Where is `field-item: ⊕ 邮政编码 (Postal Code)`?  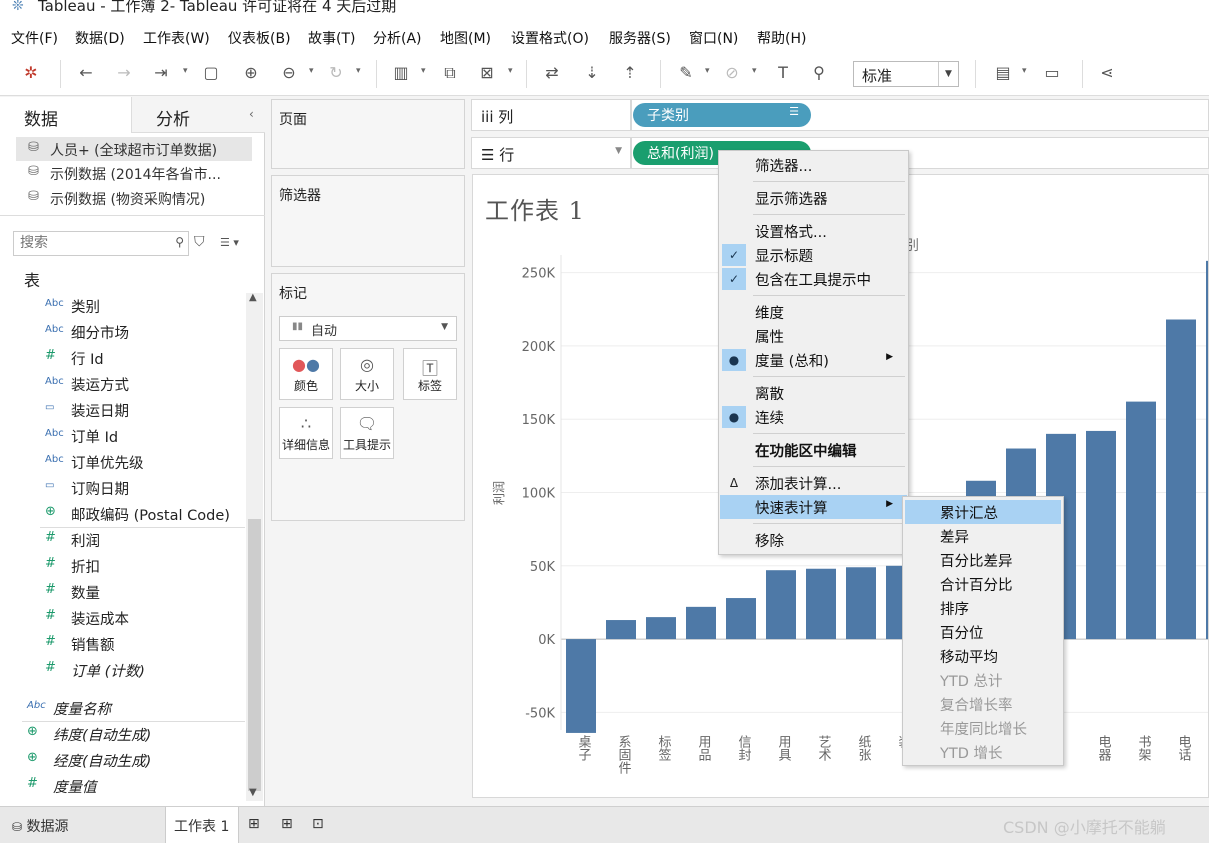 field-item: ⊕ 邮政编码 (Postal Code) is located at coordinates (122, 514).